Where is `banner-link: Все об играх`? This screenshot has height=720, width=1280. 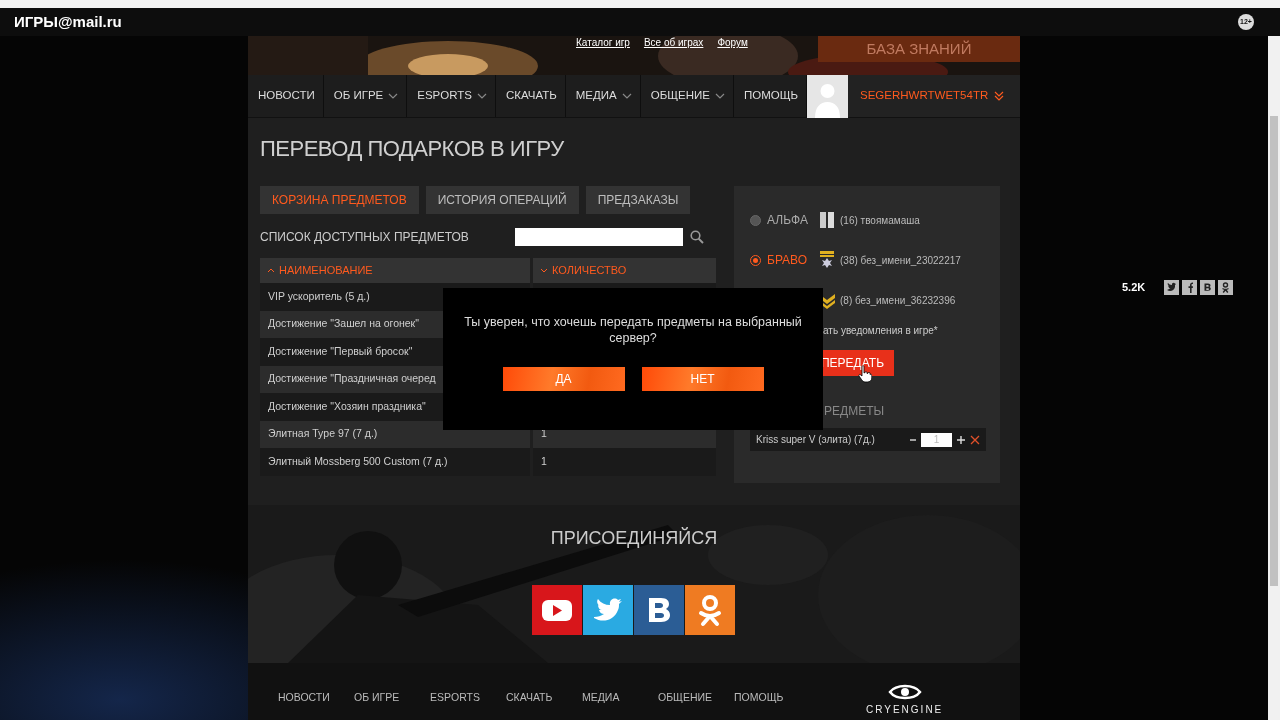
banner-link: Все об играх is located at coordinates (673, 43).